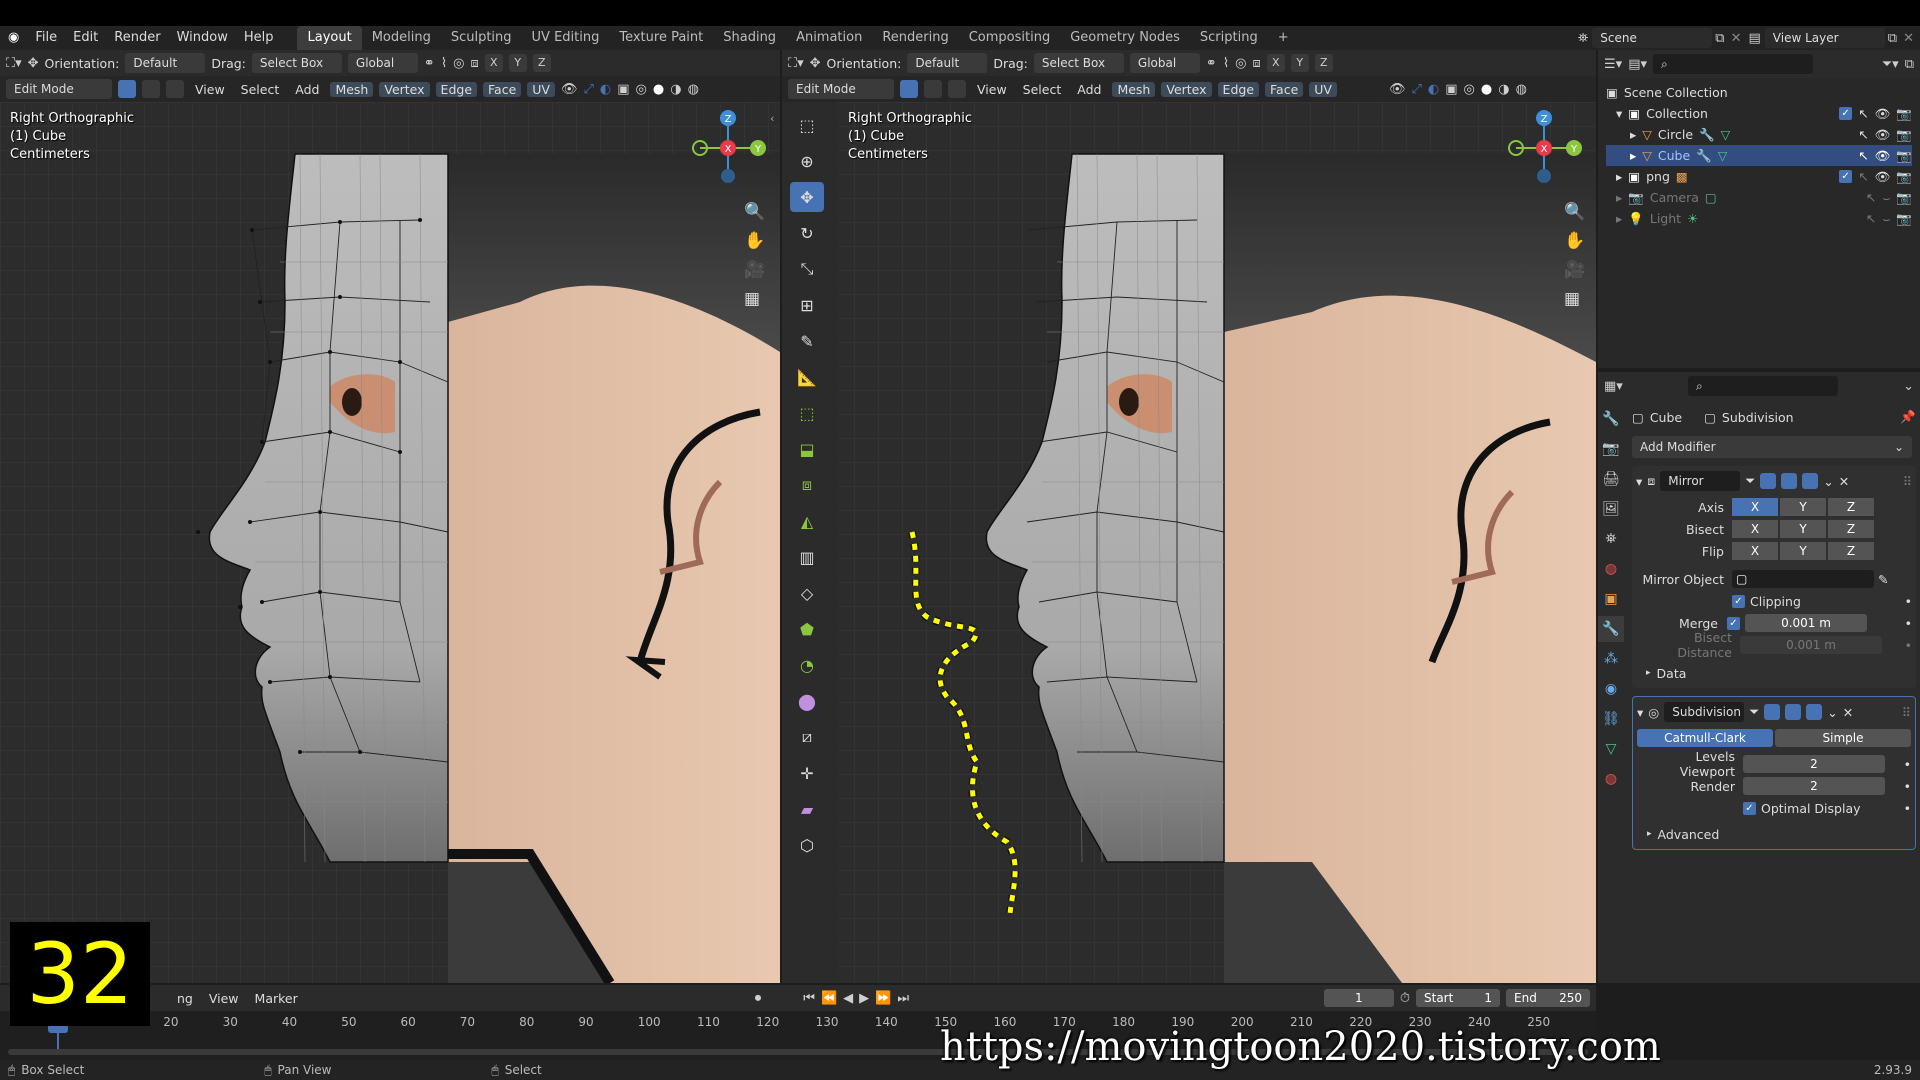 The image size is (1920, 1080). Describe the element at coordinates (1906, 712) in the screenshot. I see `drag-handle-icon: ⠿` at that location.